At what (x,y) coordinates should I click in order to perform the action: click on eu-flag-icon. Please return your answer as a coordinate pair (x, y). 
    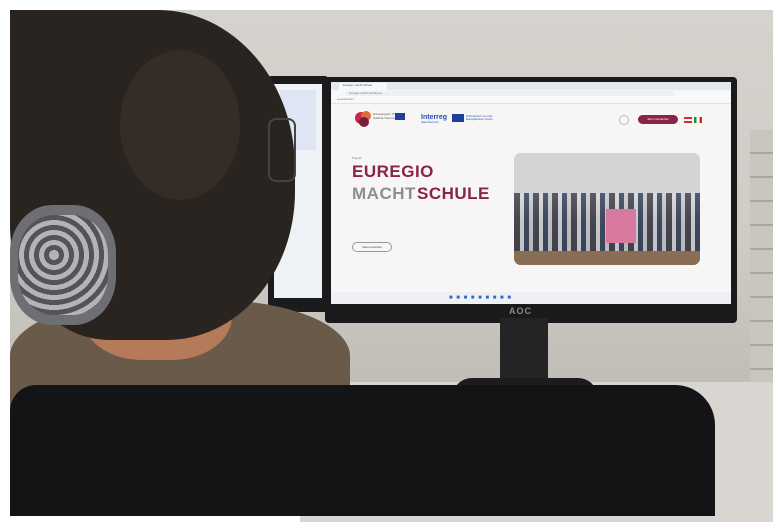
    Looking at the image, I should click on (400, 116).